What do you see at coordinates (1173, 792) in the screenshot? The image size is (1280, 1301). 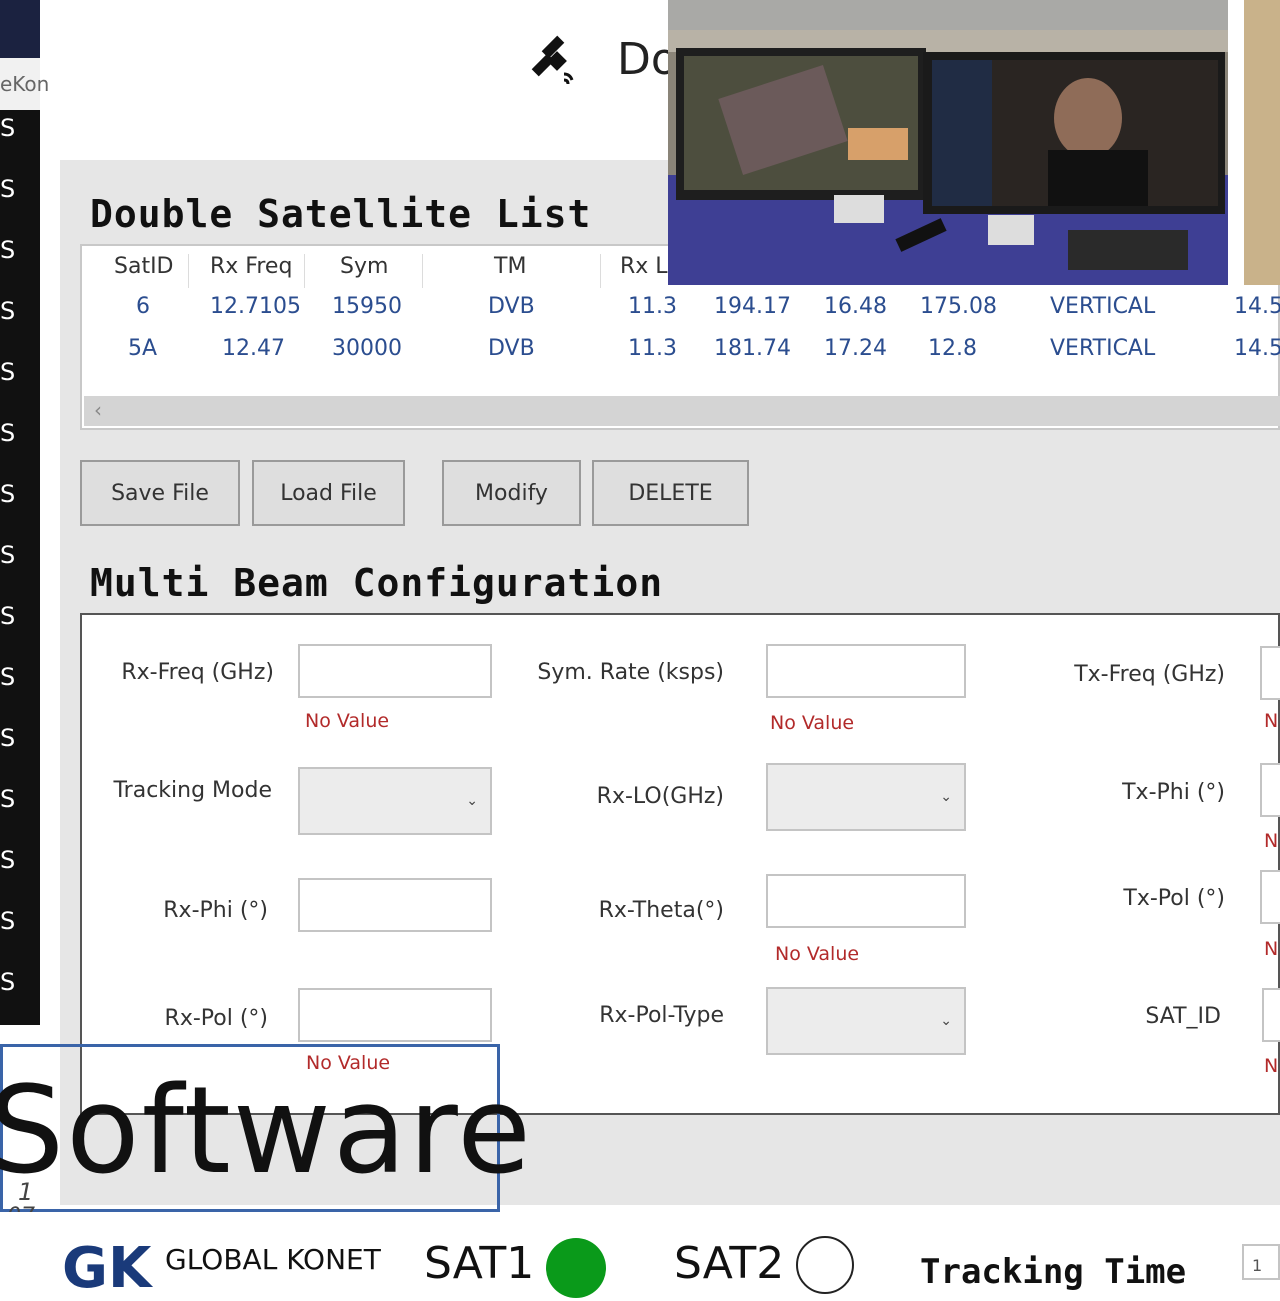 I see `tx-phi-label: Tx-Phi (°)` at bounding box center [1173, 792].